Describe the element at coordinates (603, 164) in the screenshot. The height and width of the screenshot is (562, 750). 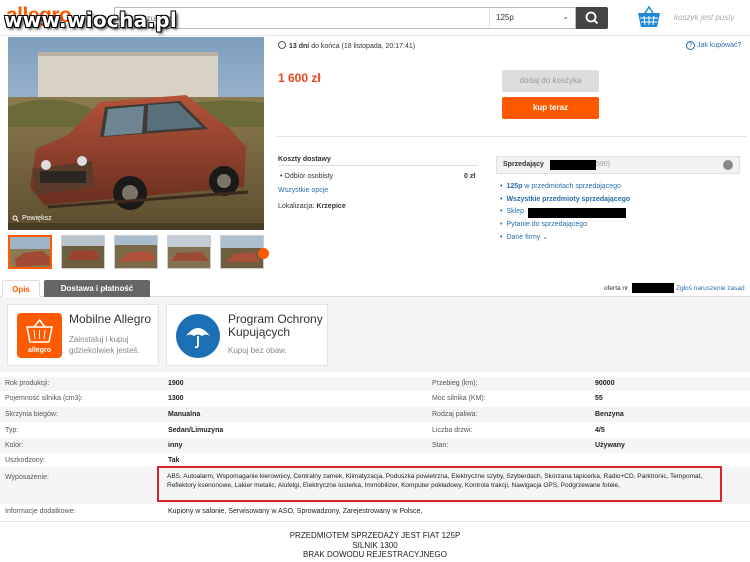
I see `seller-score: 590)` at that location.